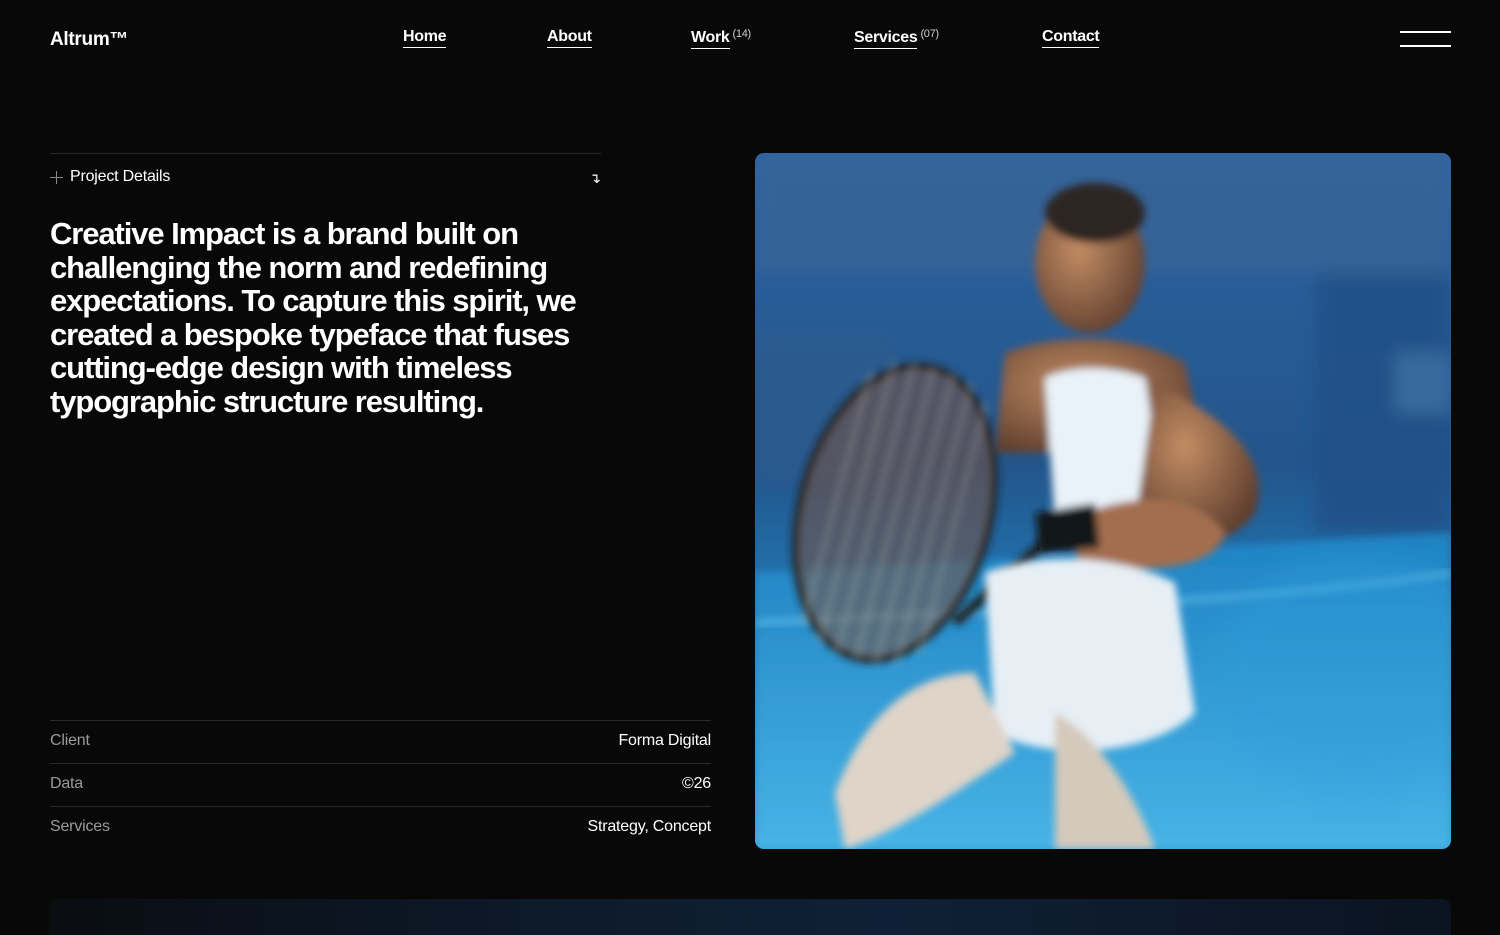 The width and height of the screenshot is (1500, 935). Describe the element at coordinates (742, 34) in the screenshot. I see `nav-item-count: (14)` at that location.